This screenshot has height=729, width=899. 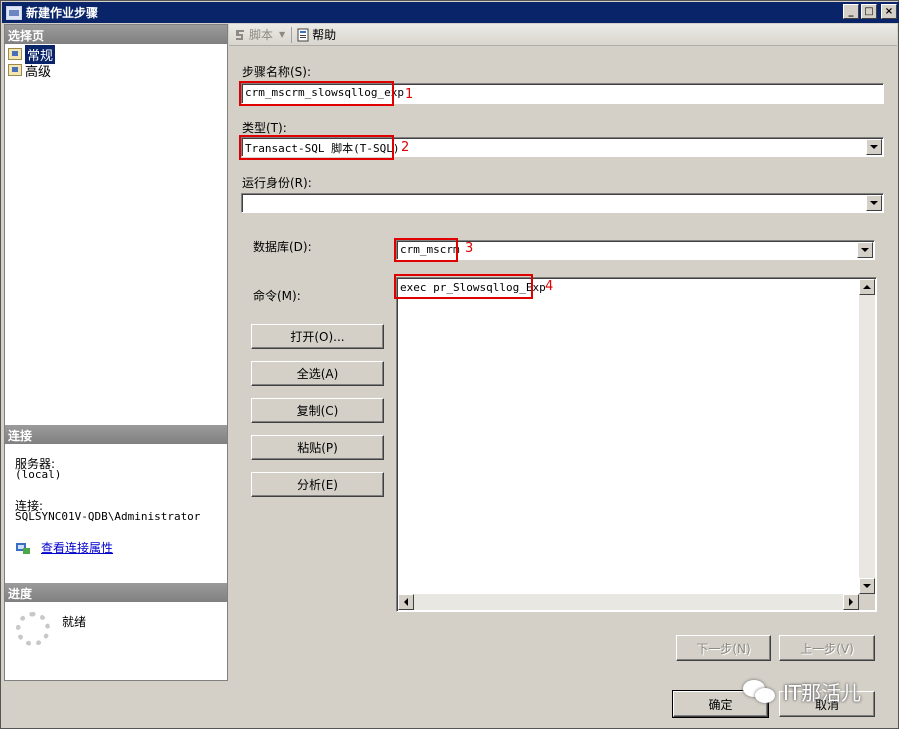 What do you see at coordinates (720, 704) in the screenshot?
I see `ok-button: 确定` at bounding box center [720, 704].